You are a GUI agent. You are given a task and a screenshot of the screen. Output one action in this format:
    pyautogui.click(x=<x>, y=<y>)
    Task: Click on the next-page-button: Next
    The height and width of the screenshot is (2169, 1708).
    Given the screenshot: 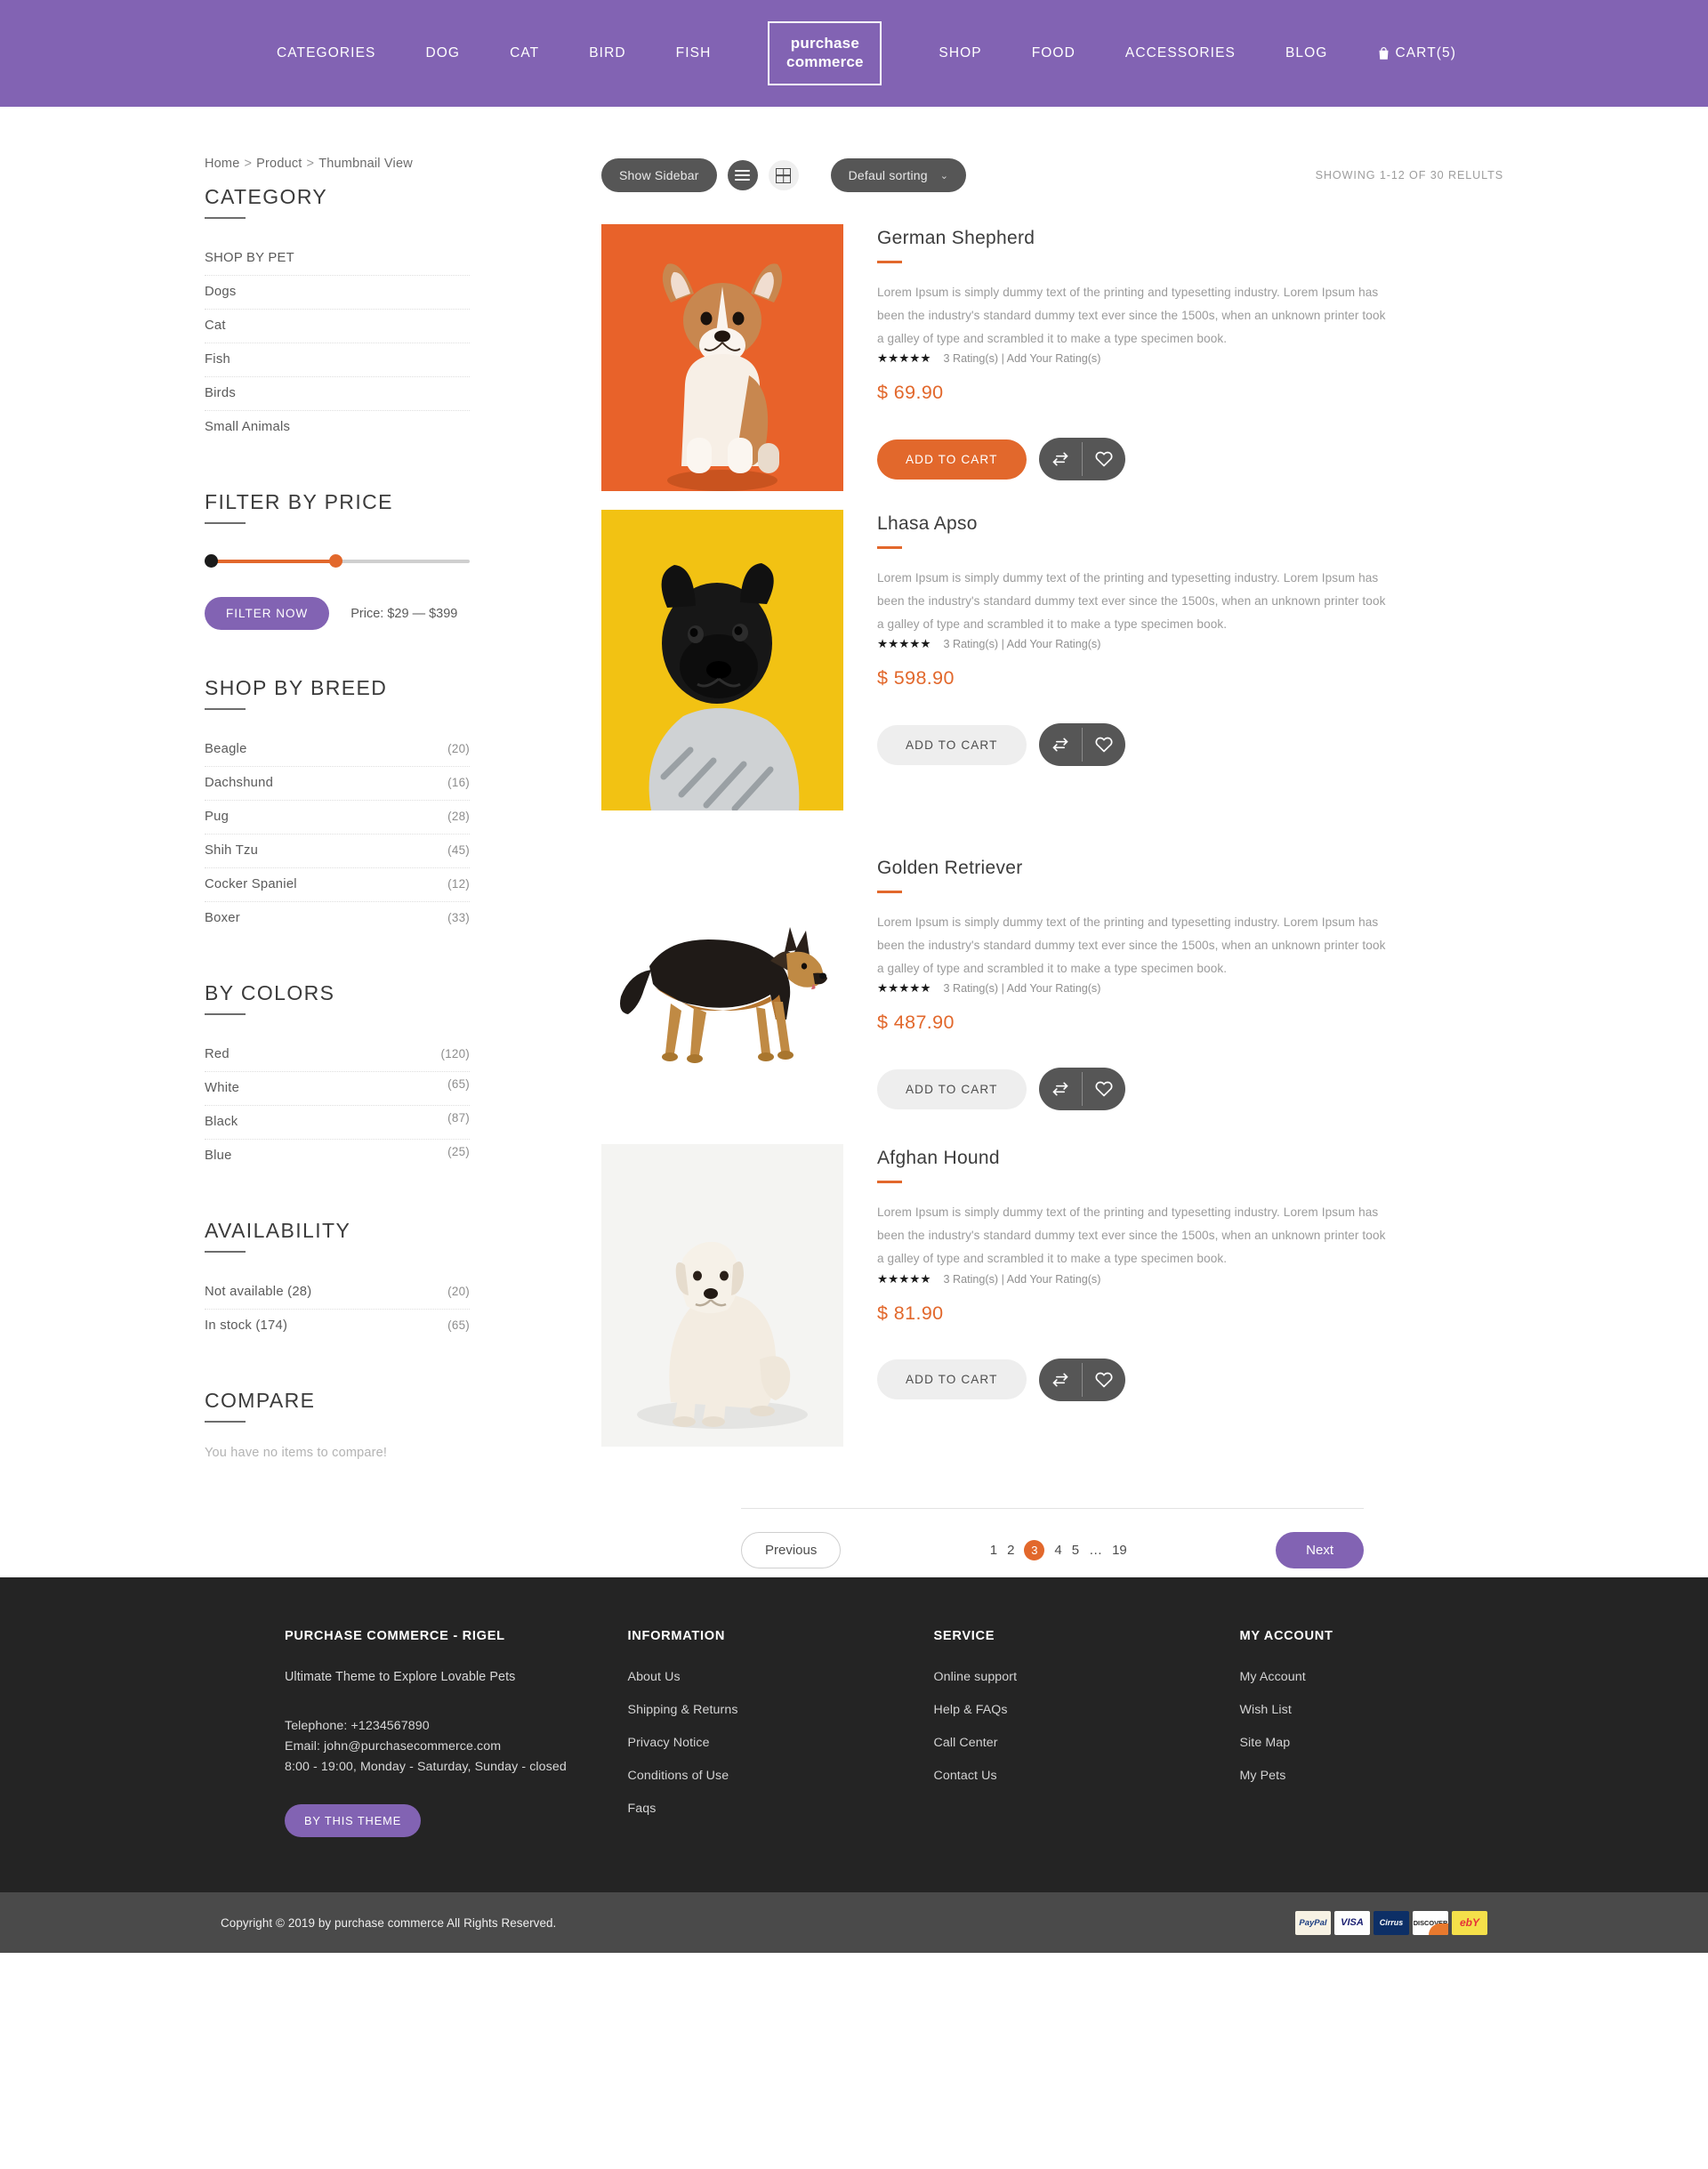 What is the action you would take?
    pyautogui.click(x=1320, y=1550)
    